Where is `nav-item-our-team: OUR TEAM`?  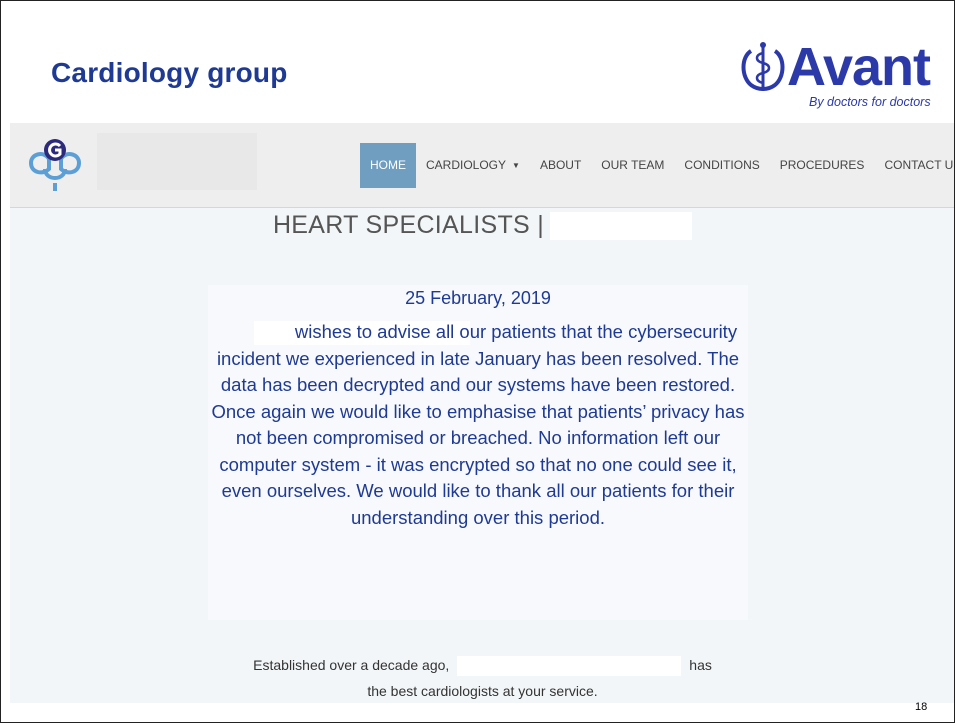
nav-item-our-team: OUR TEAM is located at coordinates (632, 165).